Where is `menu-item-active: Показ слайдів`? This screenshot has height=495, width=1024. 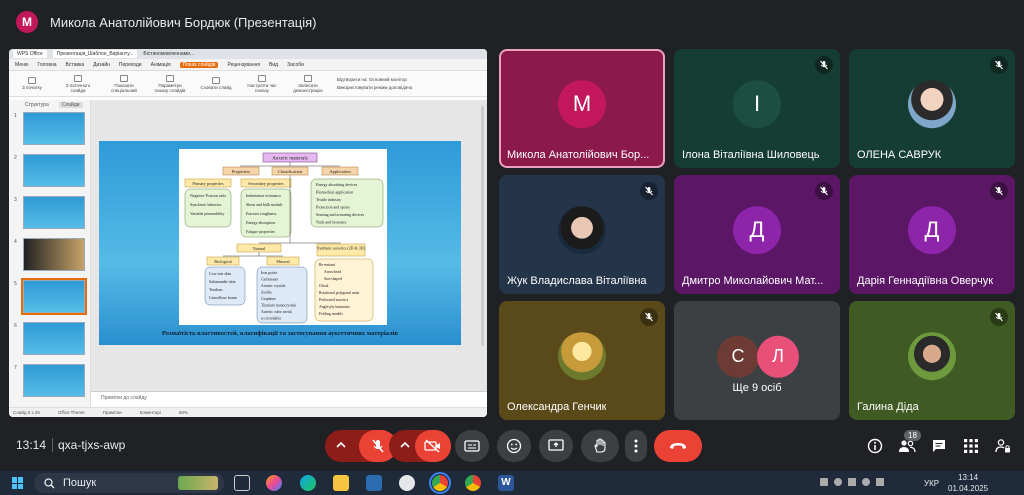 menu-item-active: Показ слайдів is located at coordinates (199, 64).